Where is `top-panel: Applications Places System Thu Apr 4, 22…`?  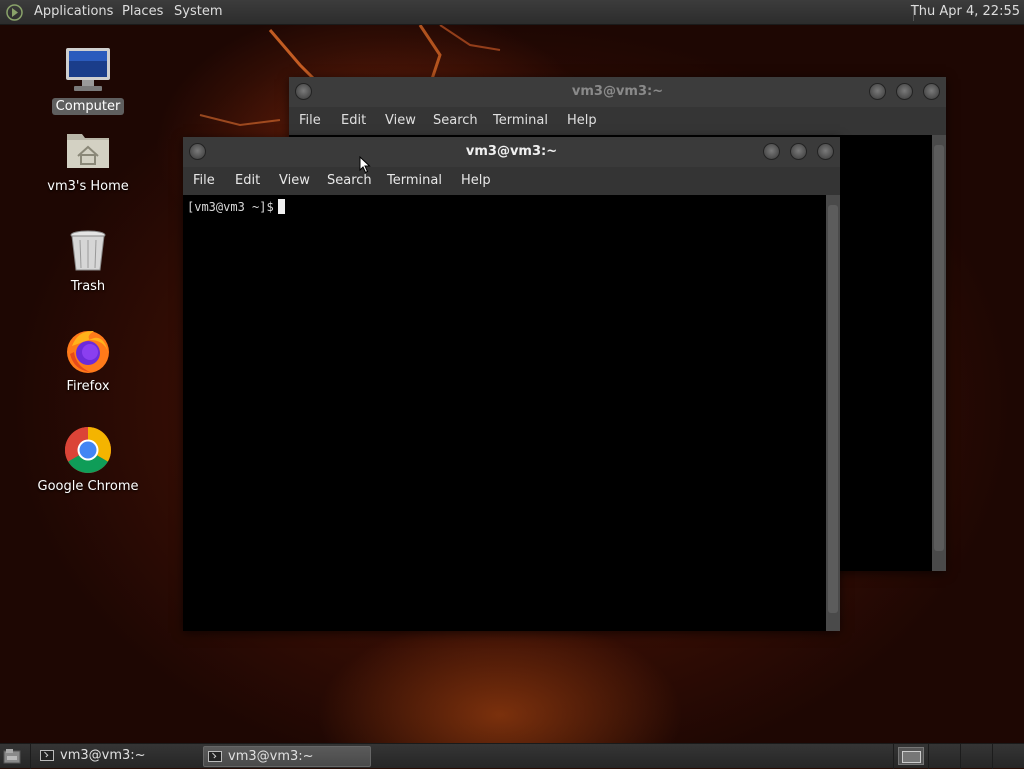 top-panel: Applications Places System Thu Apr 4, 22… is located at coordinates (512, 12).